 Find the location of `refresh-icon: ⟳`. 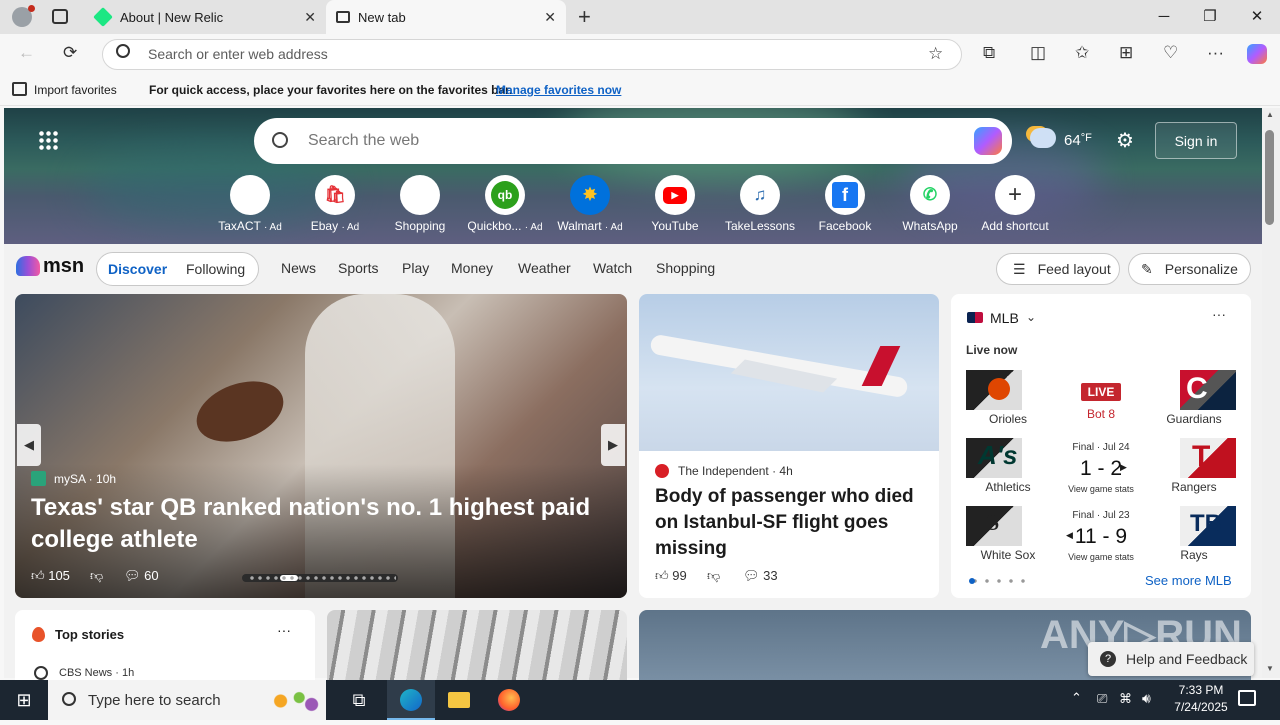

refresh-icon: ⟳ is located at coordinates (70, 53).